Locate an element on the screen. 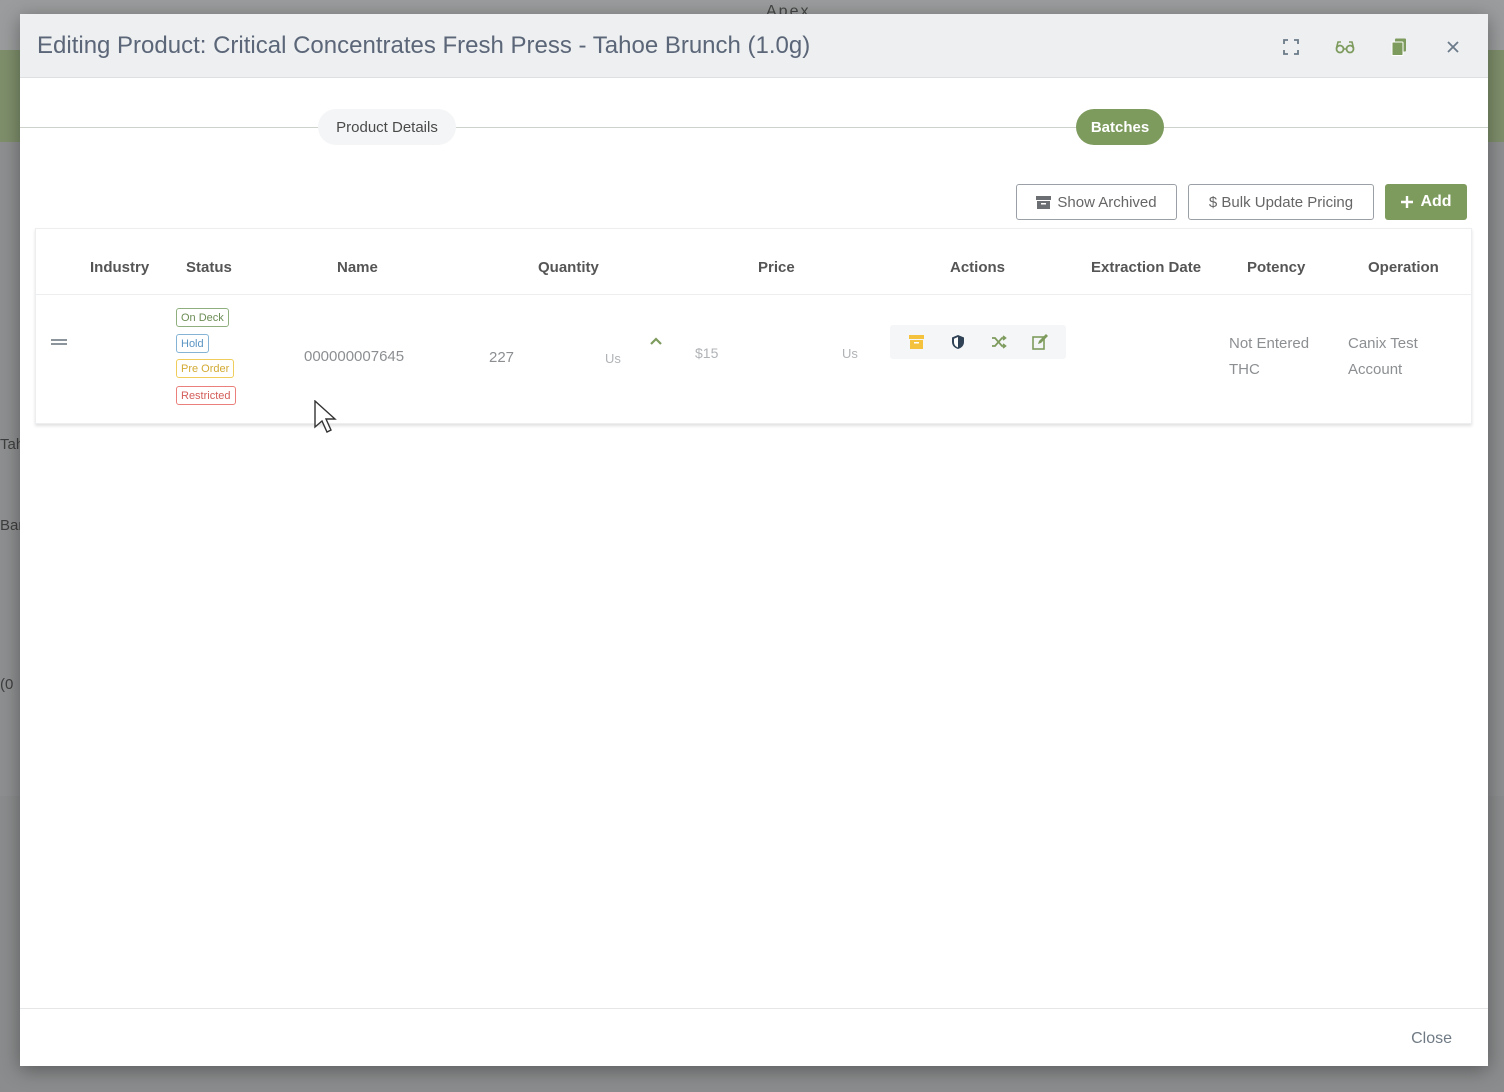  plus-icon is located at coordinates (1407, 202).